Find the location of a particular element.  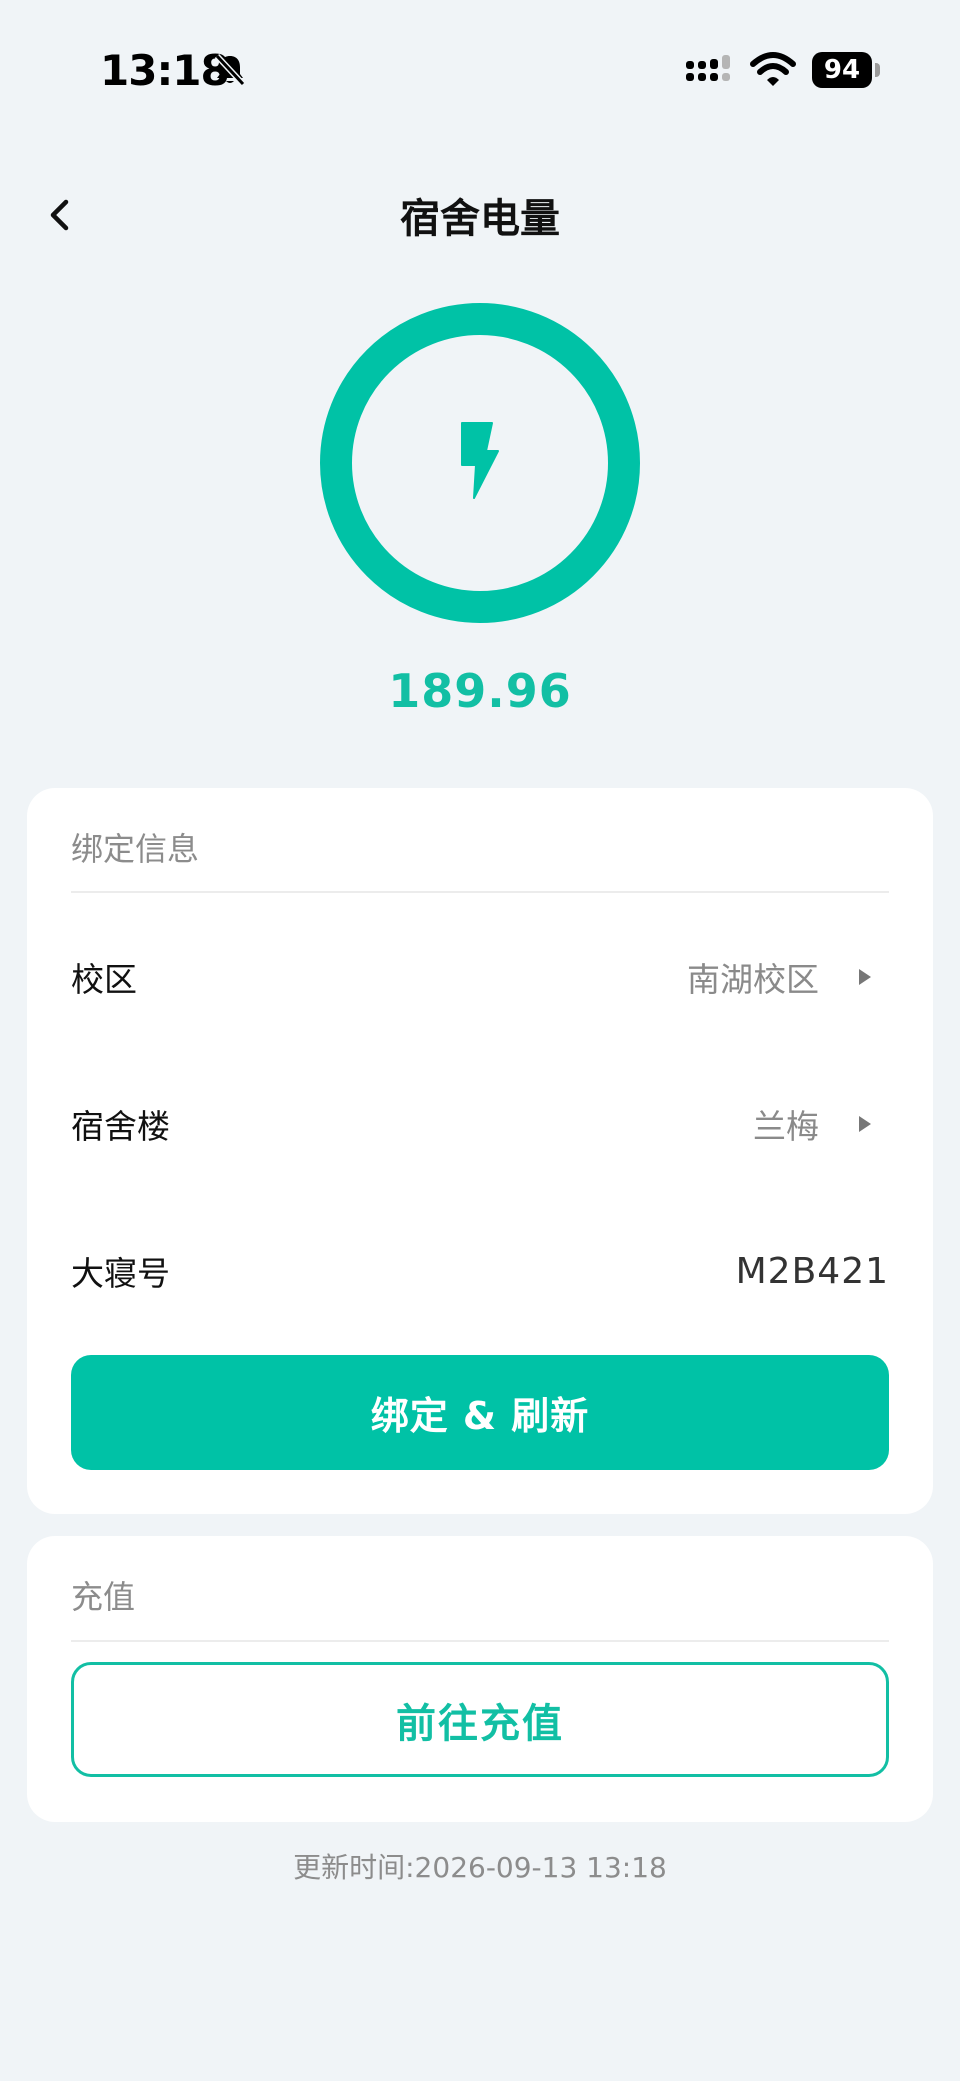

gauge-value: 189.96 is located at coordinates (480, 691).